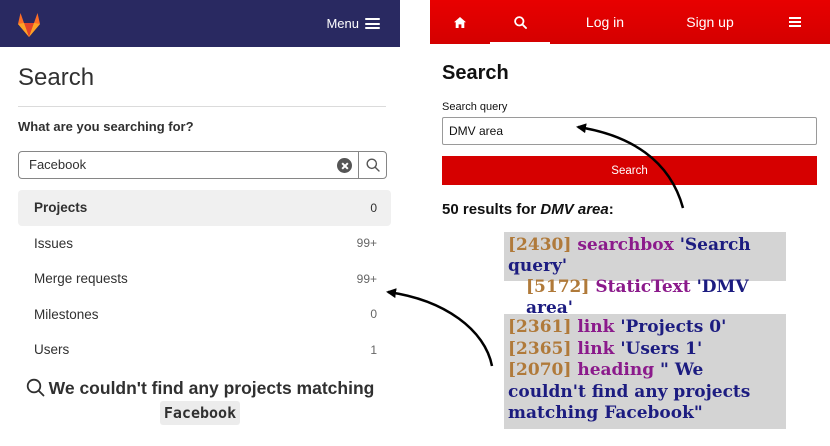 This screenshot has width=830, height=446. I want to click on nav-item-label: Merge requests, so click(81, 279).